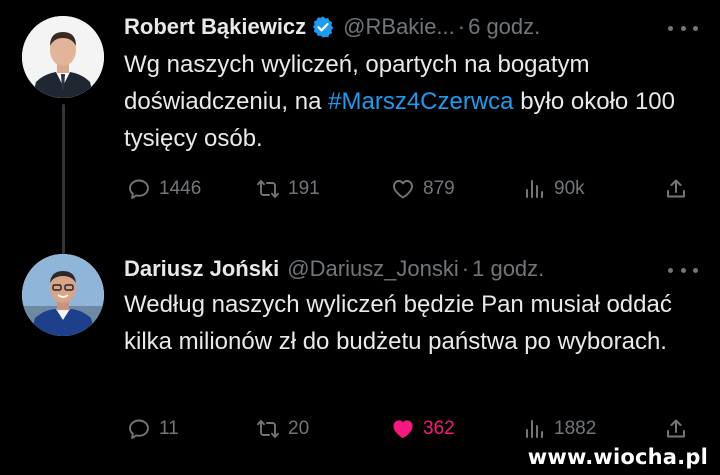 This screenshot has height=475, width=720. Describe the element at coordinates (323, 27) in the screenshot. I see `verified-badge-icon` at that location.